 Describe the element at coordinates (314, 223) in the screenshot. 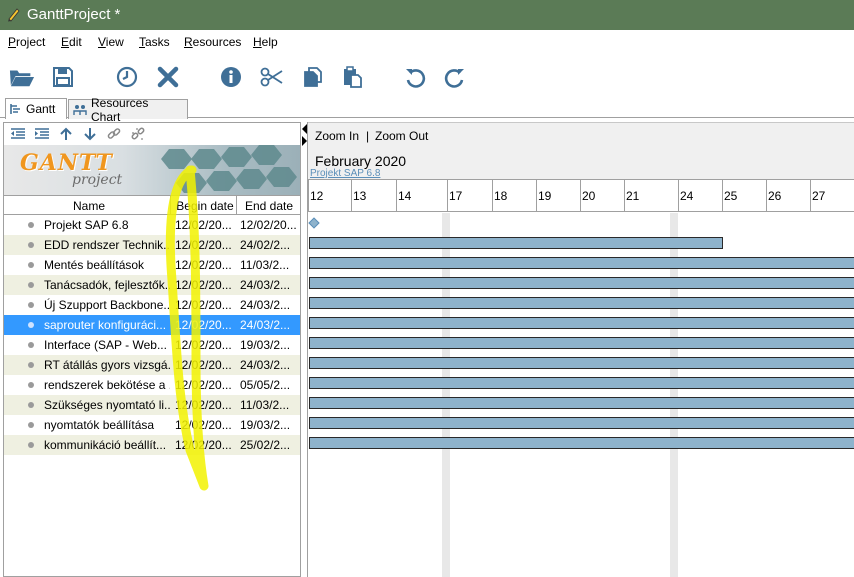

I see `milestone-diamond` at that location.